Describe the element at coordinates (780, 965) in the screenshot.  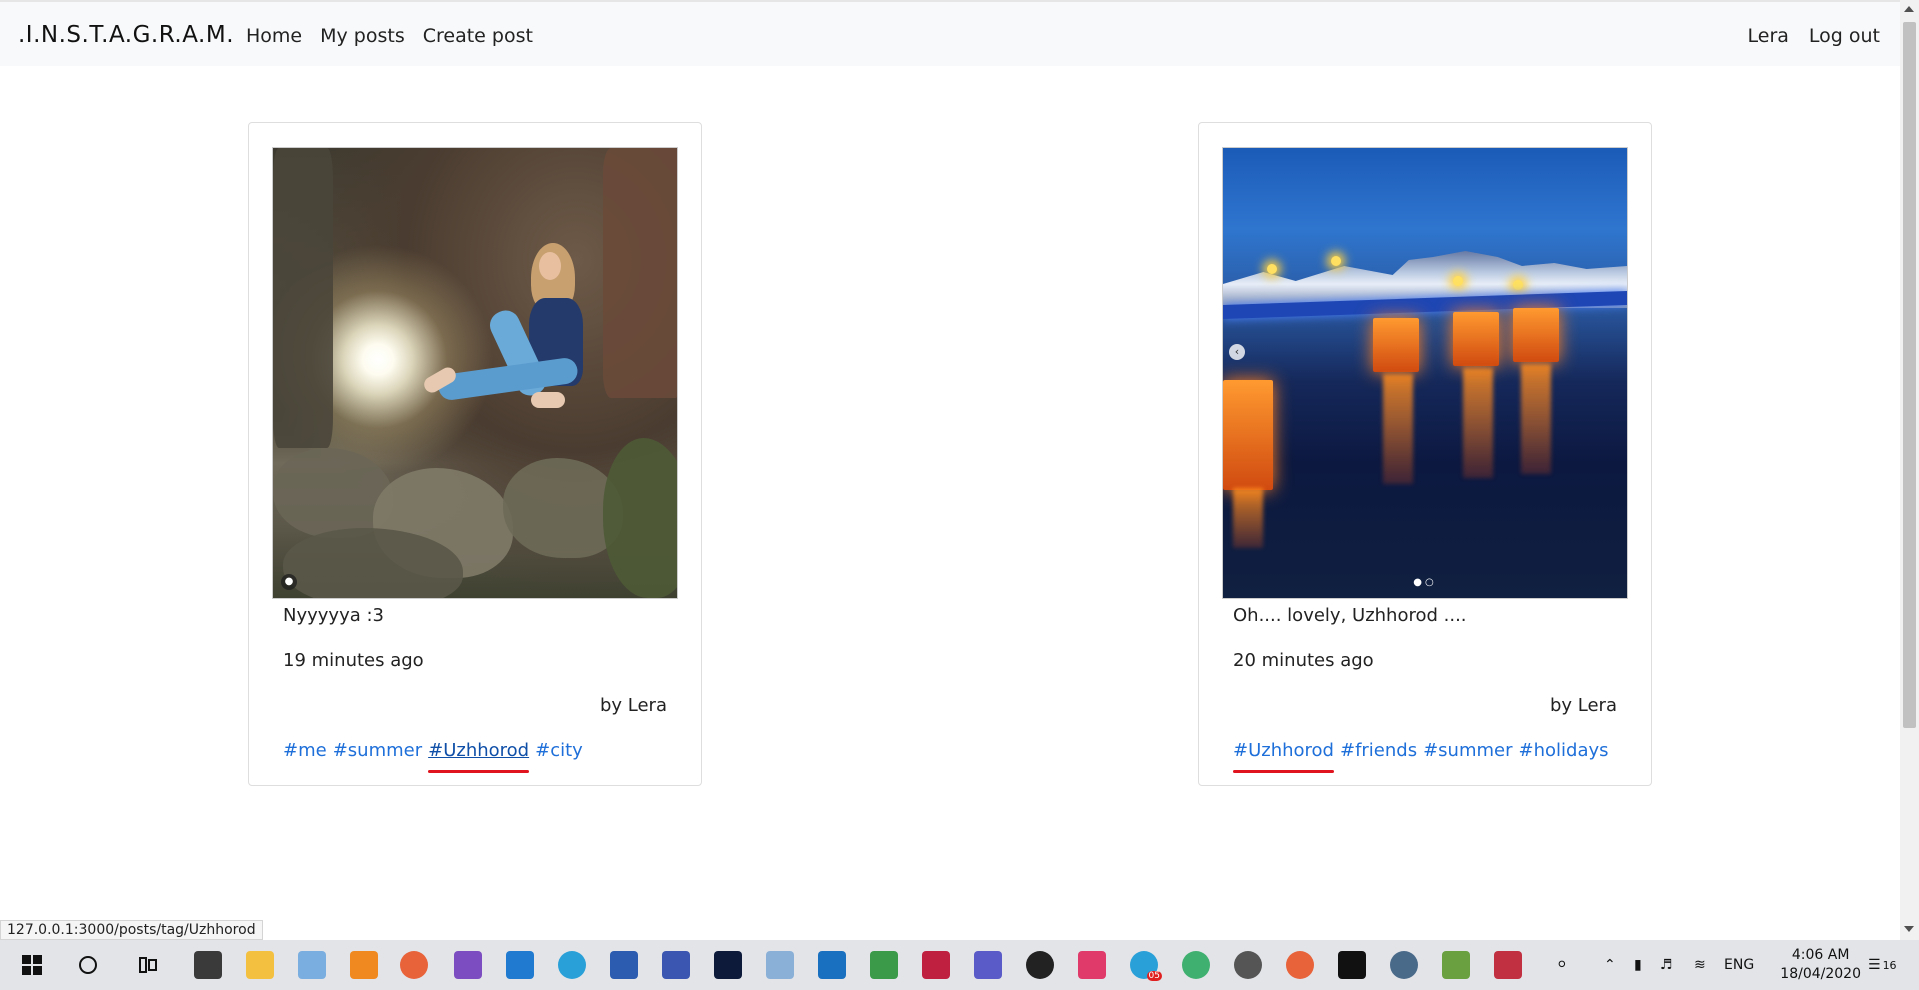
I see `paint-icon` at that location.